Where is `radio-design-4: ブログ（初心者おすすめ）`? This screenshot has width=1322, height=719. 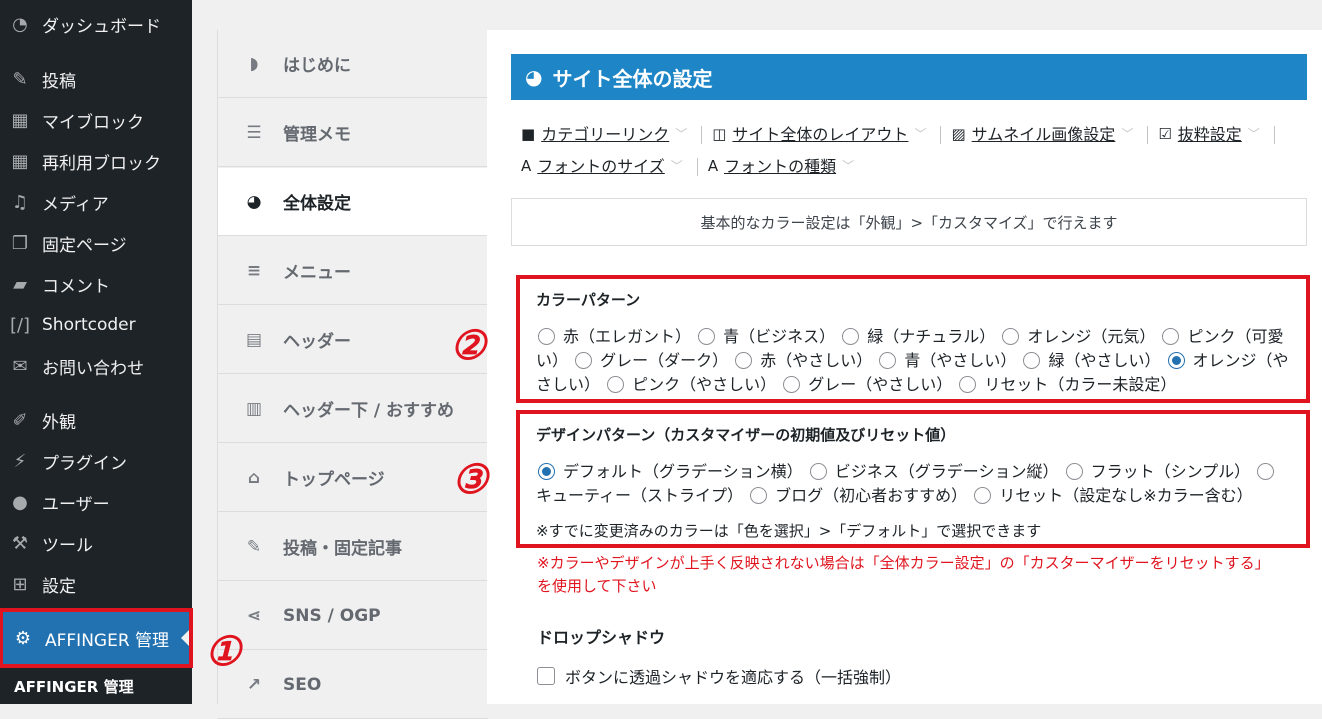
radio-design-4: ブログ（初心者おすすめ） is located at coordinates (857, 495).